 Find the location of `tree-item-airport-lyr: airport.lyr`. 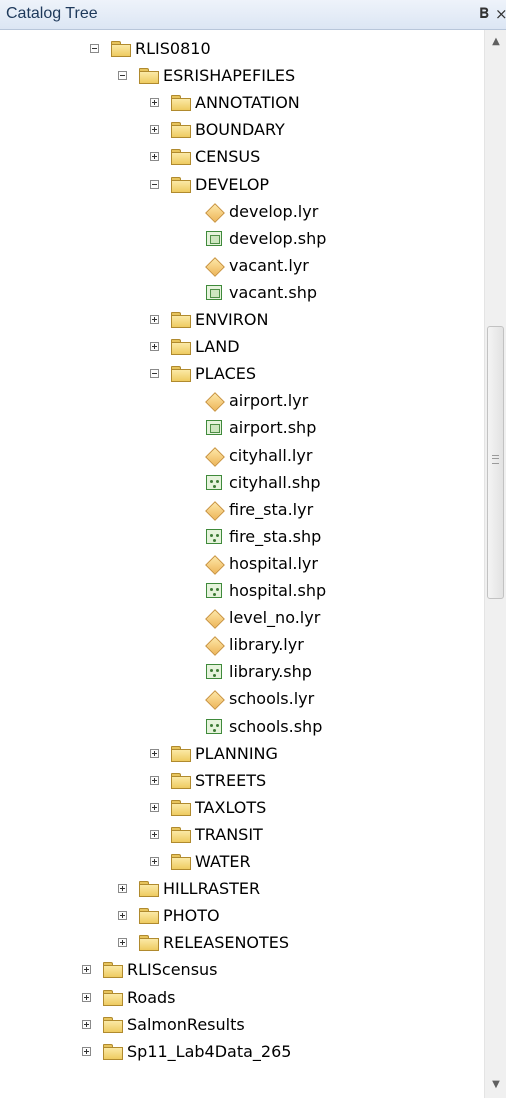

tree-item-airport-lyr: airport.lyr is located at coordinates (242, 401).